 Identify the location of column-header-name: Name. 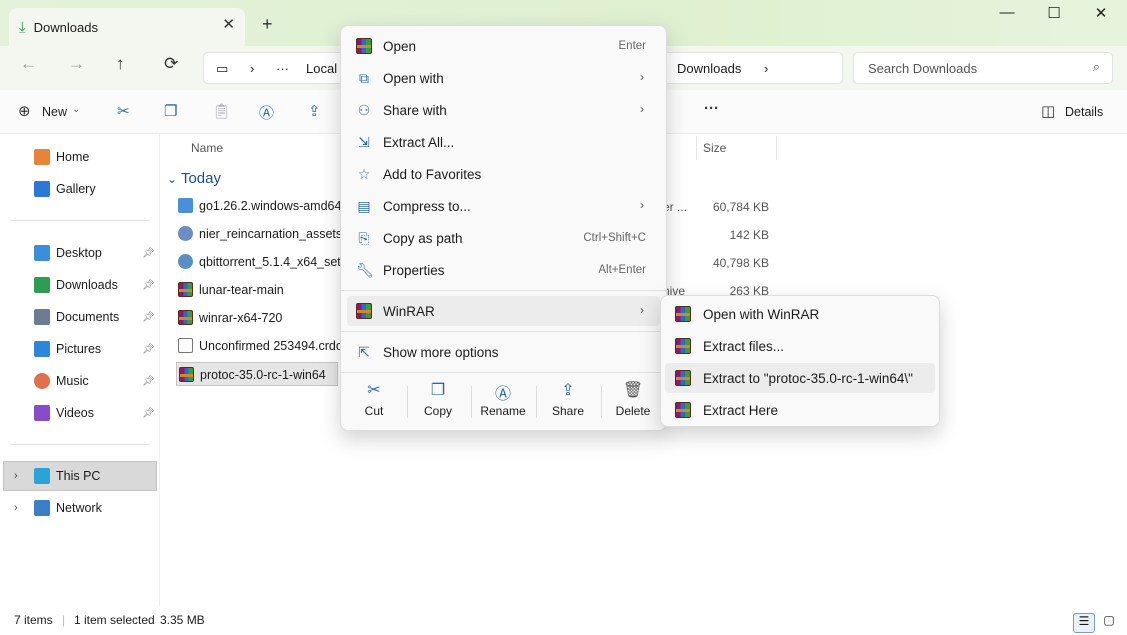
(207, 148).